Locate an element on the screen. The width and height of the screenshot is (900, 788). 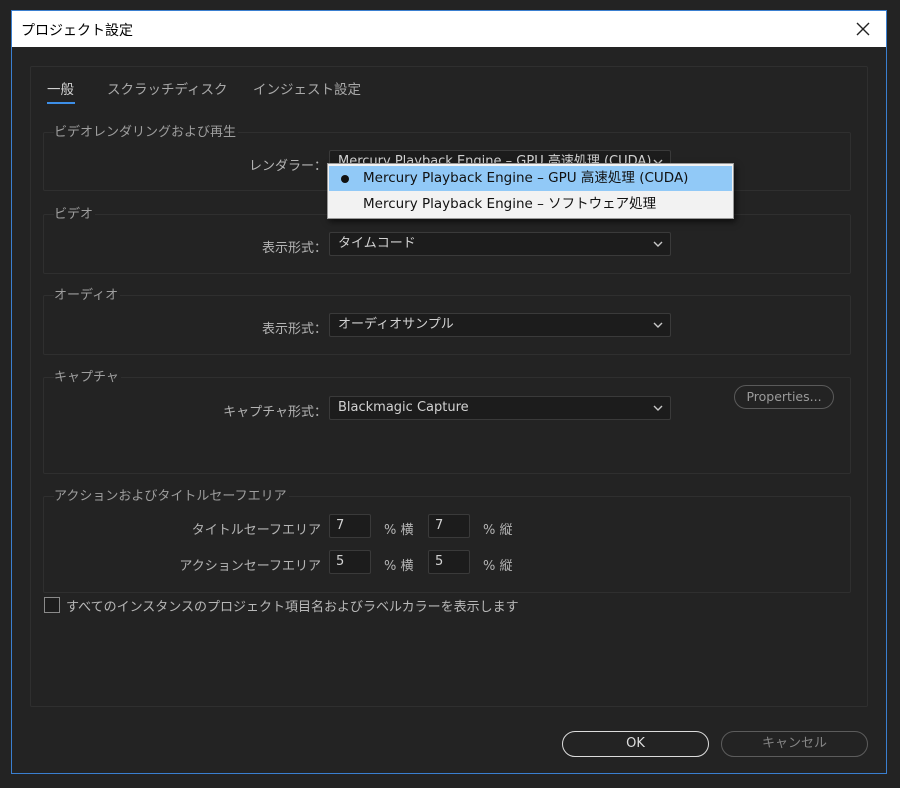
close-button is located at coordinates (863, 29).